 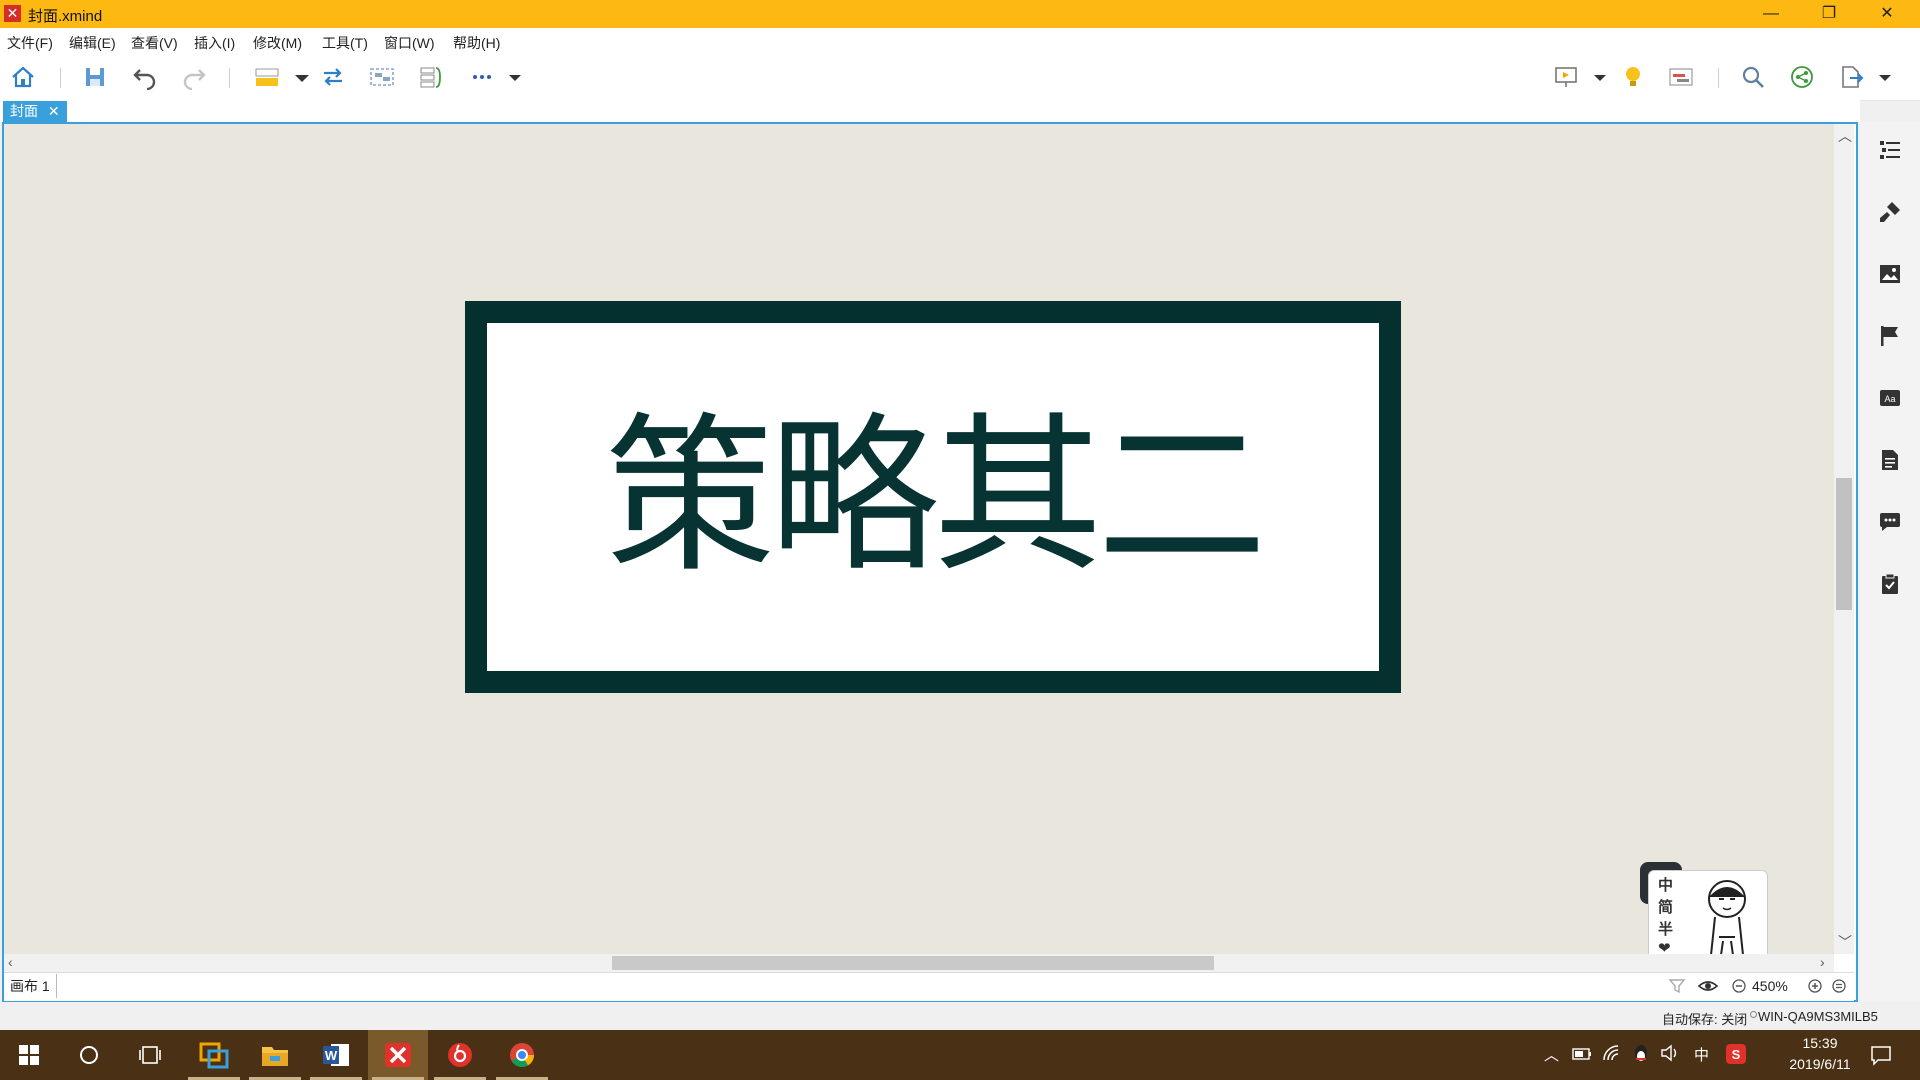 I want to click on ime-mode-simplified: 简, so click(x=1665, y=906).